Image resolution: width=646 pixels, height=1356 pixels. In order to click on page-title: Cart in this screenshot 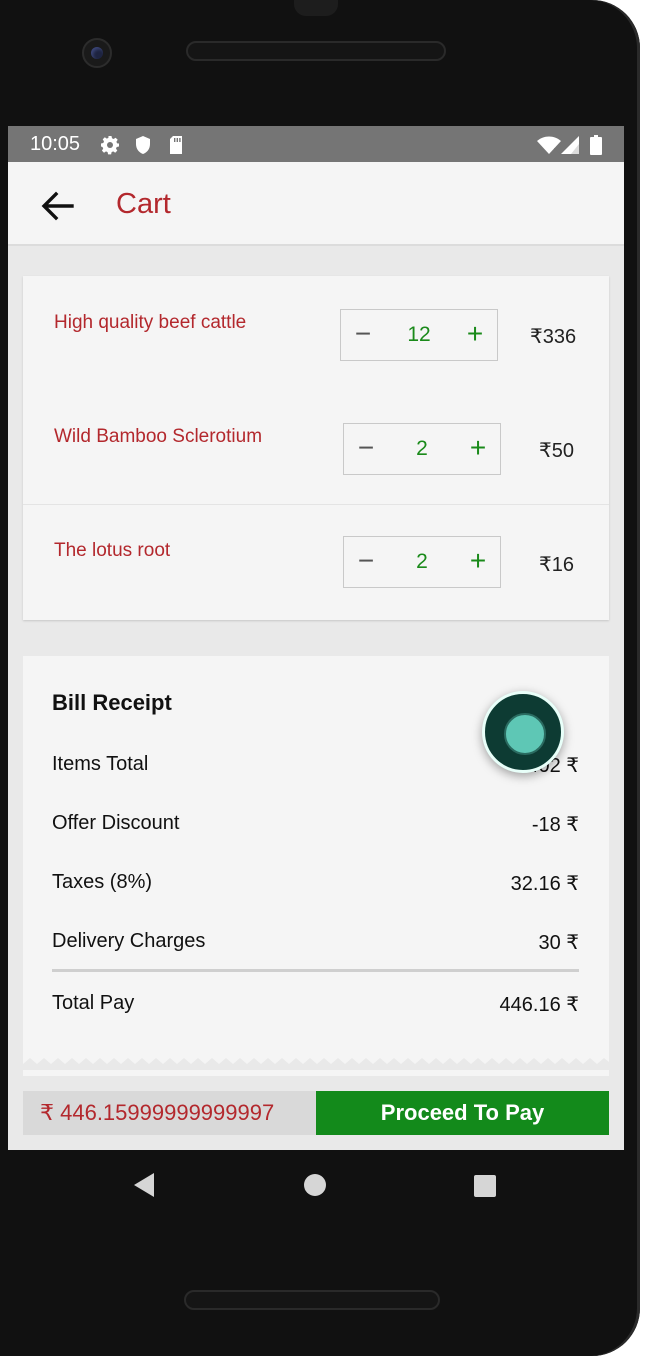, I will do `click(143, 204)`.